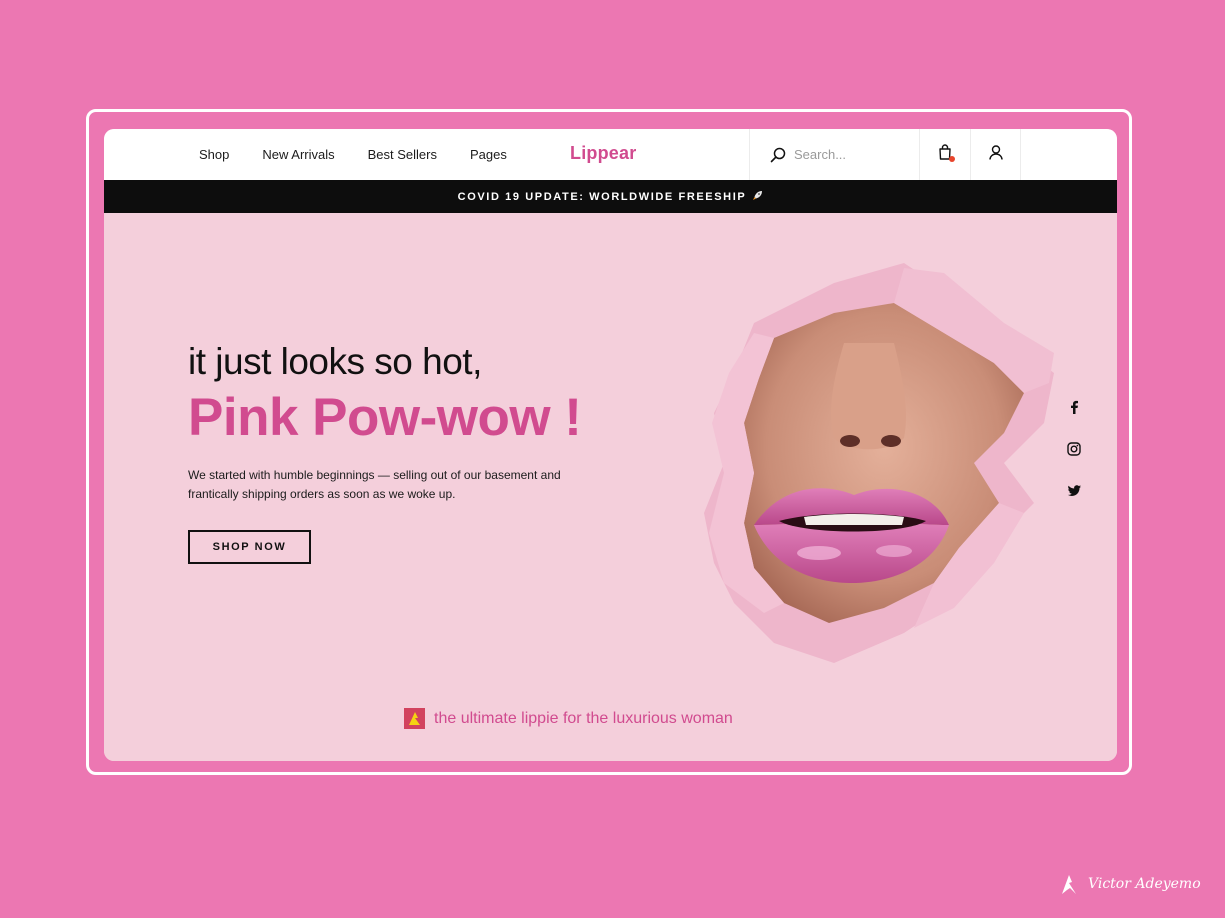  What do you see at coordinates (335, 361) in the screenshot?
I see `hero-heading-line1: it just looks so hot,` at bounding box center [335, 361].